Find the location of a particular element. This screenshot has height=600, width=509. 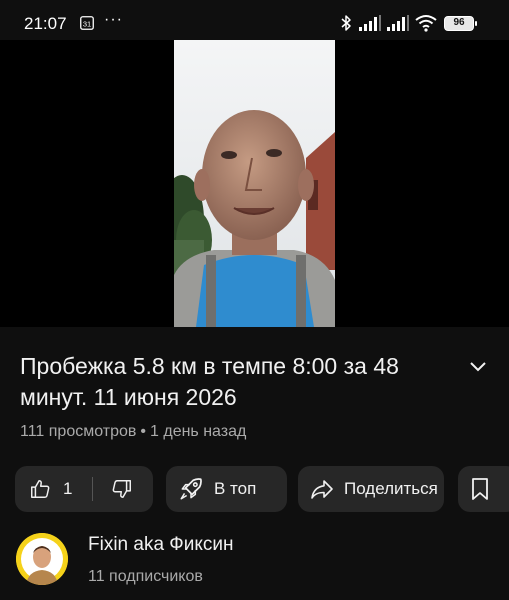

calendar-day: 31 is located at coordinates (87, 24).